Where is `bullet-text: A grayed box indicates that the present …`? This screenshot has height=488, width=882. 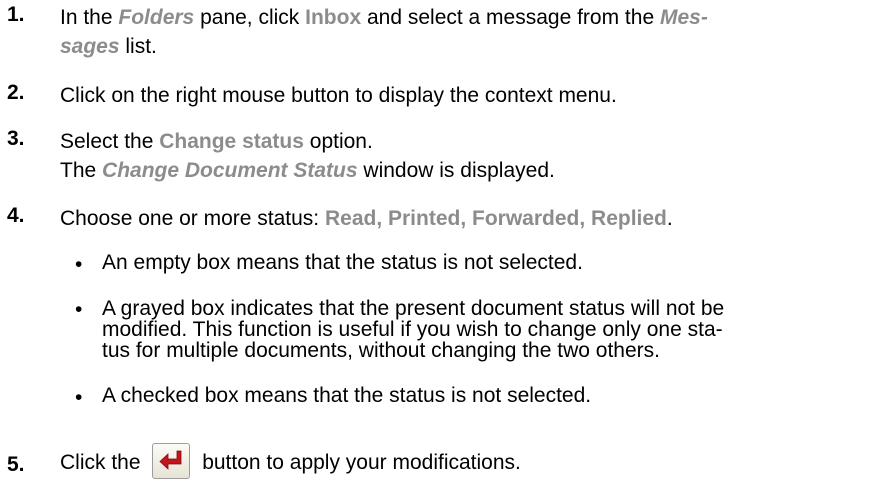 bullet-text: A grayed box indicates that the present … is located at coordinates (413, 329).